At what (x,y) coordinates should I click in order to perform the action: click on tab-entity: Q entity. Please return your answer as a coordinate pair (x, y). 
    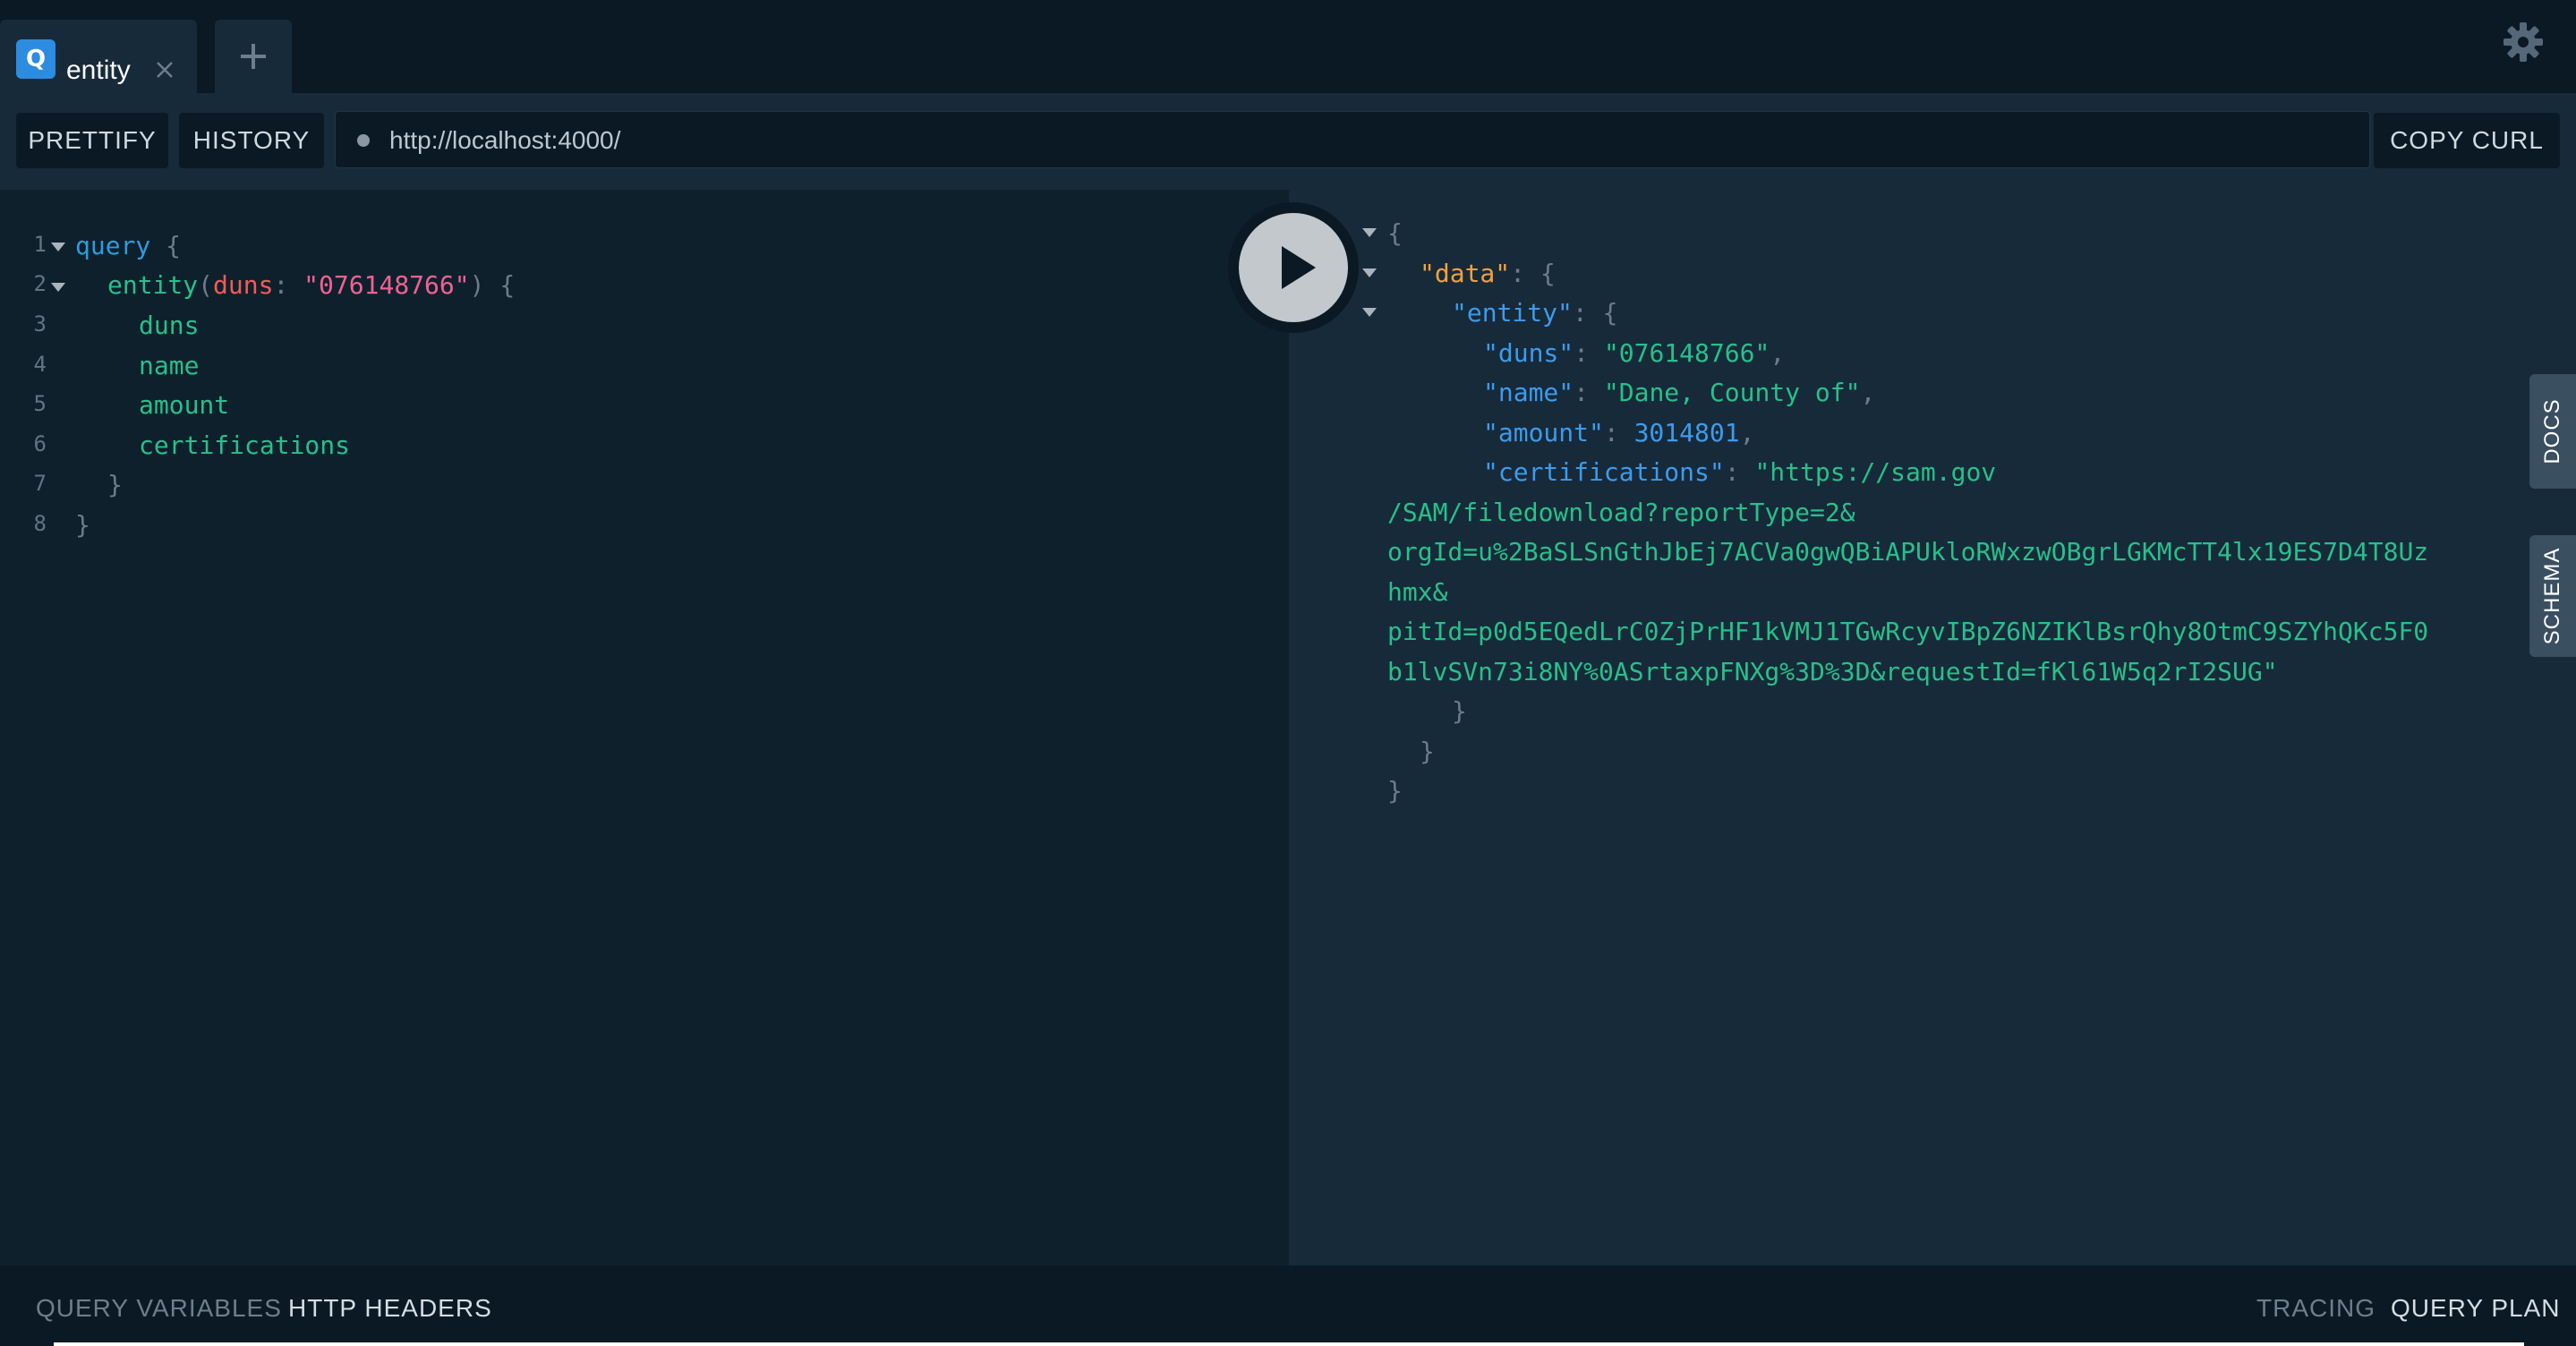
    Looking at the image, I should click on (98, 57).